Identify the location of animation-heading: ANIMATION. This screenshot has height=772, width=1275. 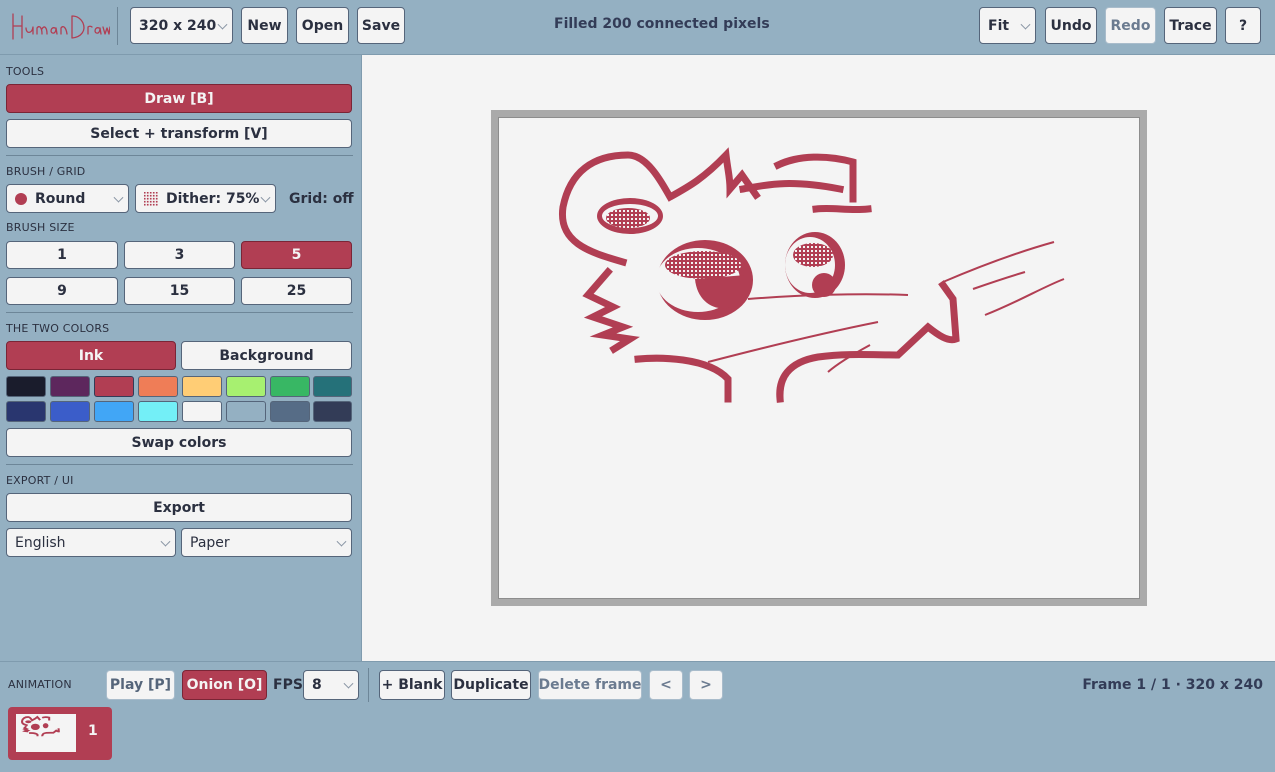
(40, 684).